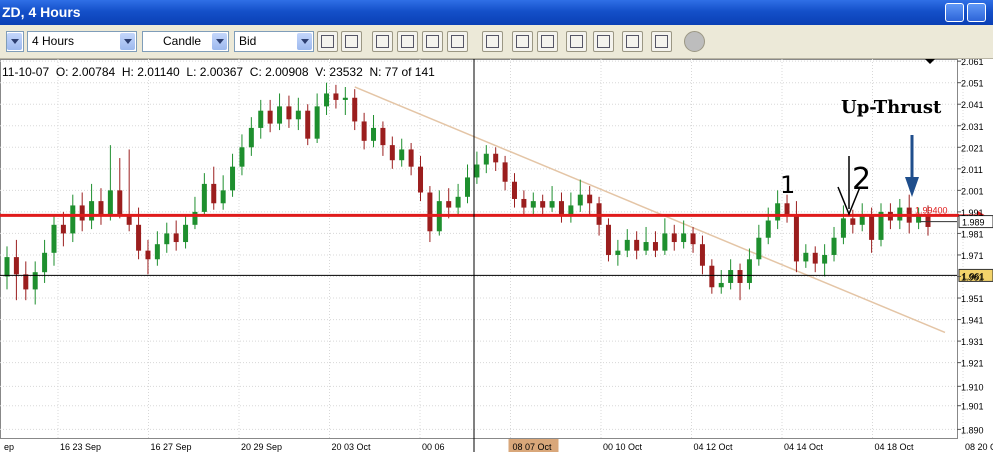 The width and height of the screenshot is (993, 456). What do you see at coordinates (402, 72) in the screenshot?
I see `info-count: N: 77 of 141` at bounding box center [402, 72].